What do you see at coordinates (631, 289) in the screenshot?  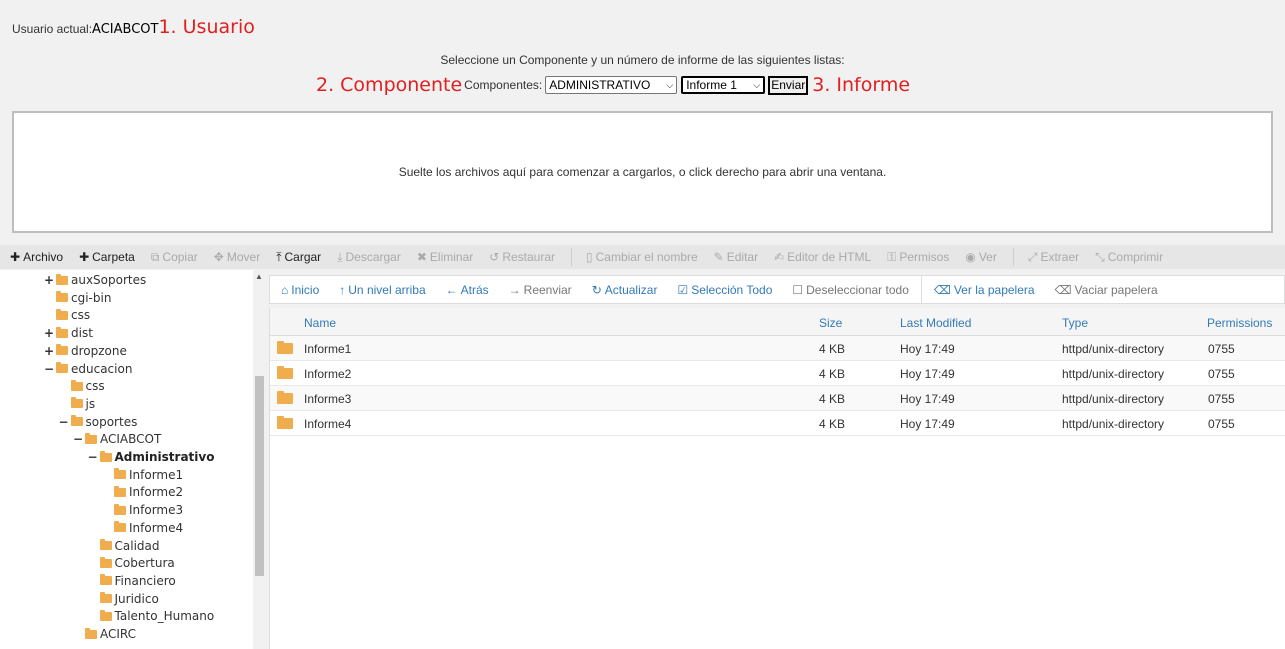 I see `nav-button-label: Actualizar` at bounding box center [631, 289].